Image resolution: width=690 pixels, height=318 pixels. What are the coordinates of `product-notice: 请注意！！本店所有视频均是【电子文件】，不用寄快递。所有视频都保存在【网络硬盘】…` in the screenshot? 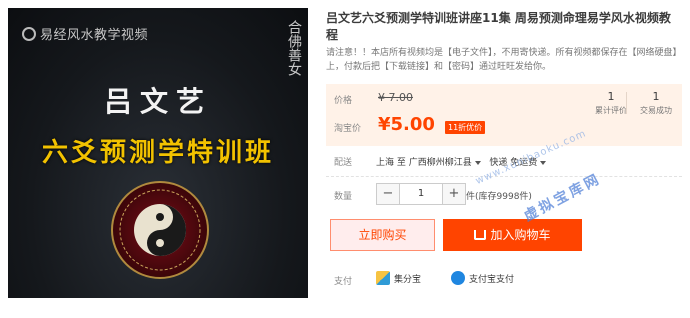 It's located at (504, 60).